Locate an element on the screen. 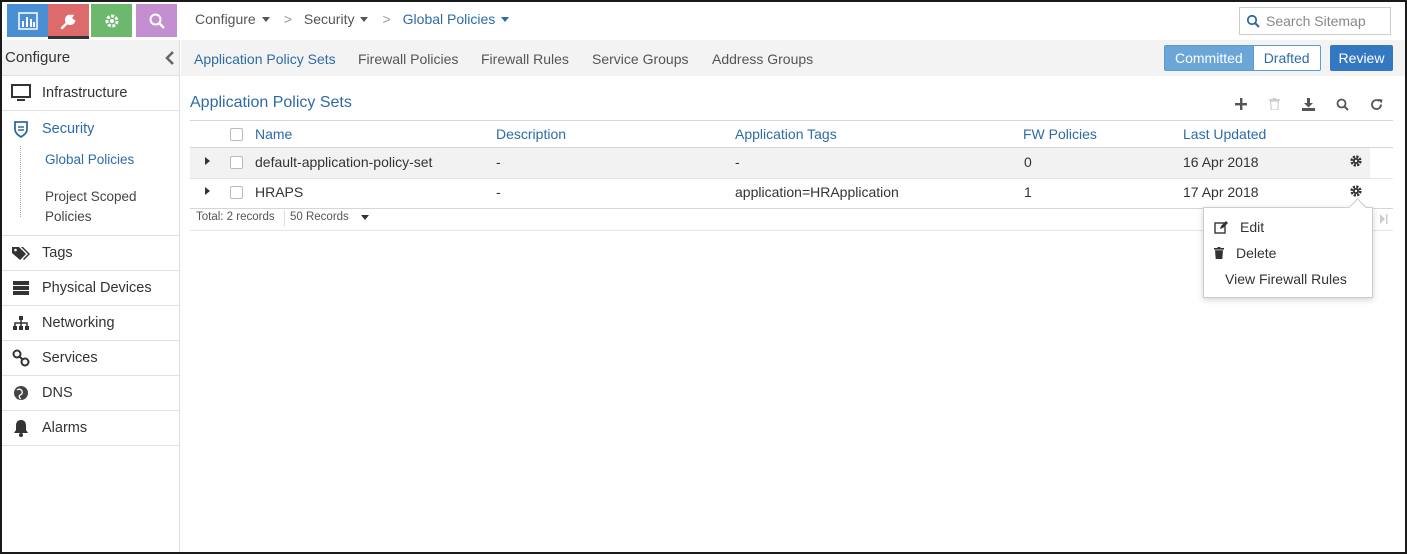  security-submenu: Global Policies Project Scoped Policies is located at coordinates (90, 191).